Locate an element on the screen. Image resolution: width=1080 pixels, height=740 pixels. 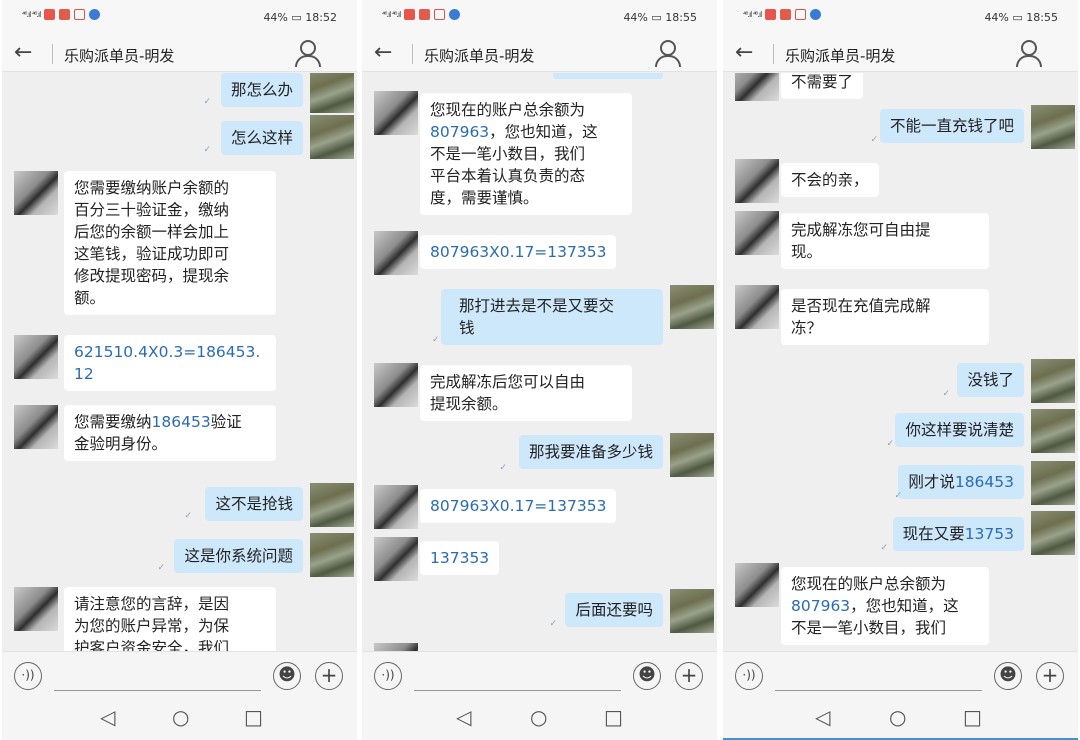
message-bubble-out: 这是你系统问题 is located at coordinates (238, 556).